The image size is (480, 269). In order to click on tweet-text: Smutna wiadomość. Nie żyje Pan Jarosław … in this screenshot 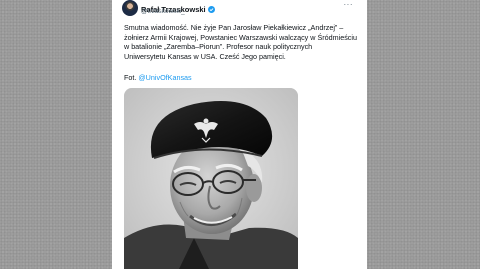, I will do `click(241, 42)`.